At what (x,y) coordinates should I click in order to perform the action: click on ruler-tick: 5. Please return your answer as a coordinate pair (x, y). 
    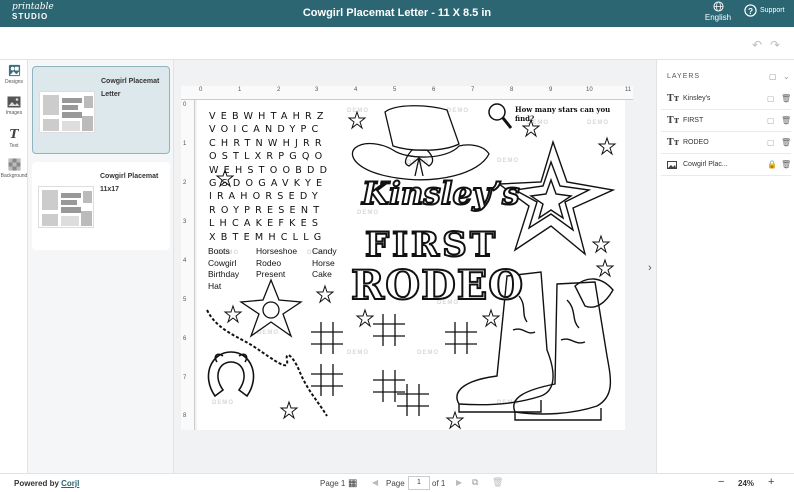
    Looking at the image, I should click on (395, 90).